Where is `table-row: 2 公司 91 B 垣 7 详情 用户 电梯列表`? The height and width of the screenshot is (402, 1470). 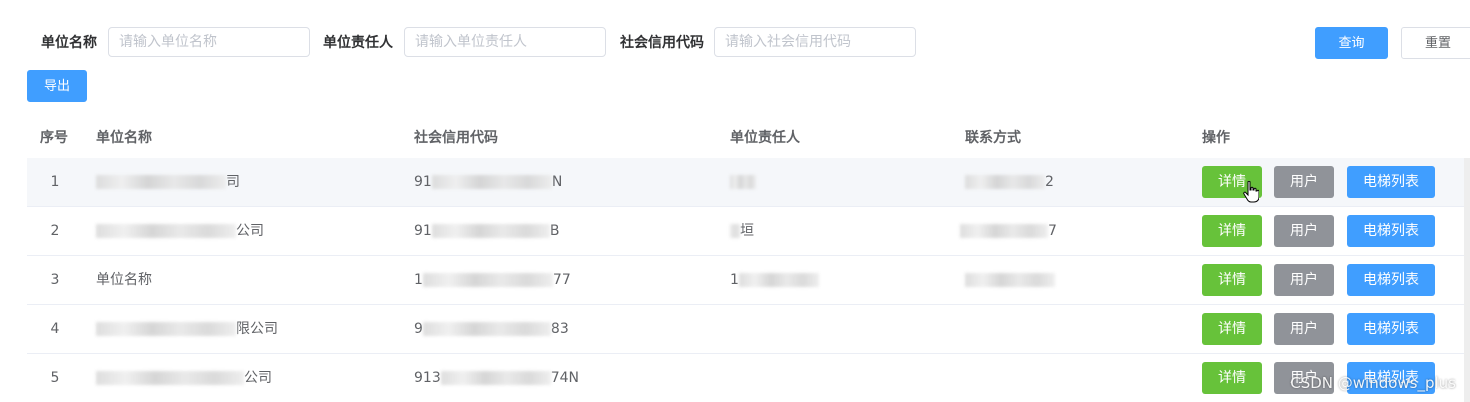 table-row: 2 公司 91 B 垣 7 详情 用户 电梯列表 is located at coordinates (748, 231).